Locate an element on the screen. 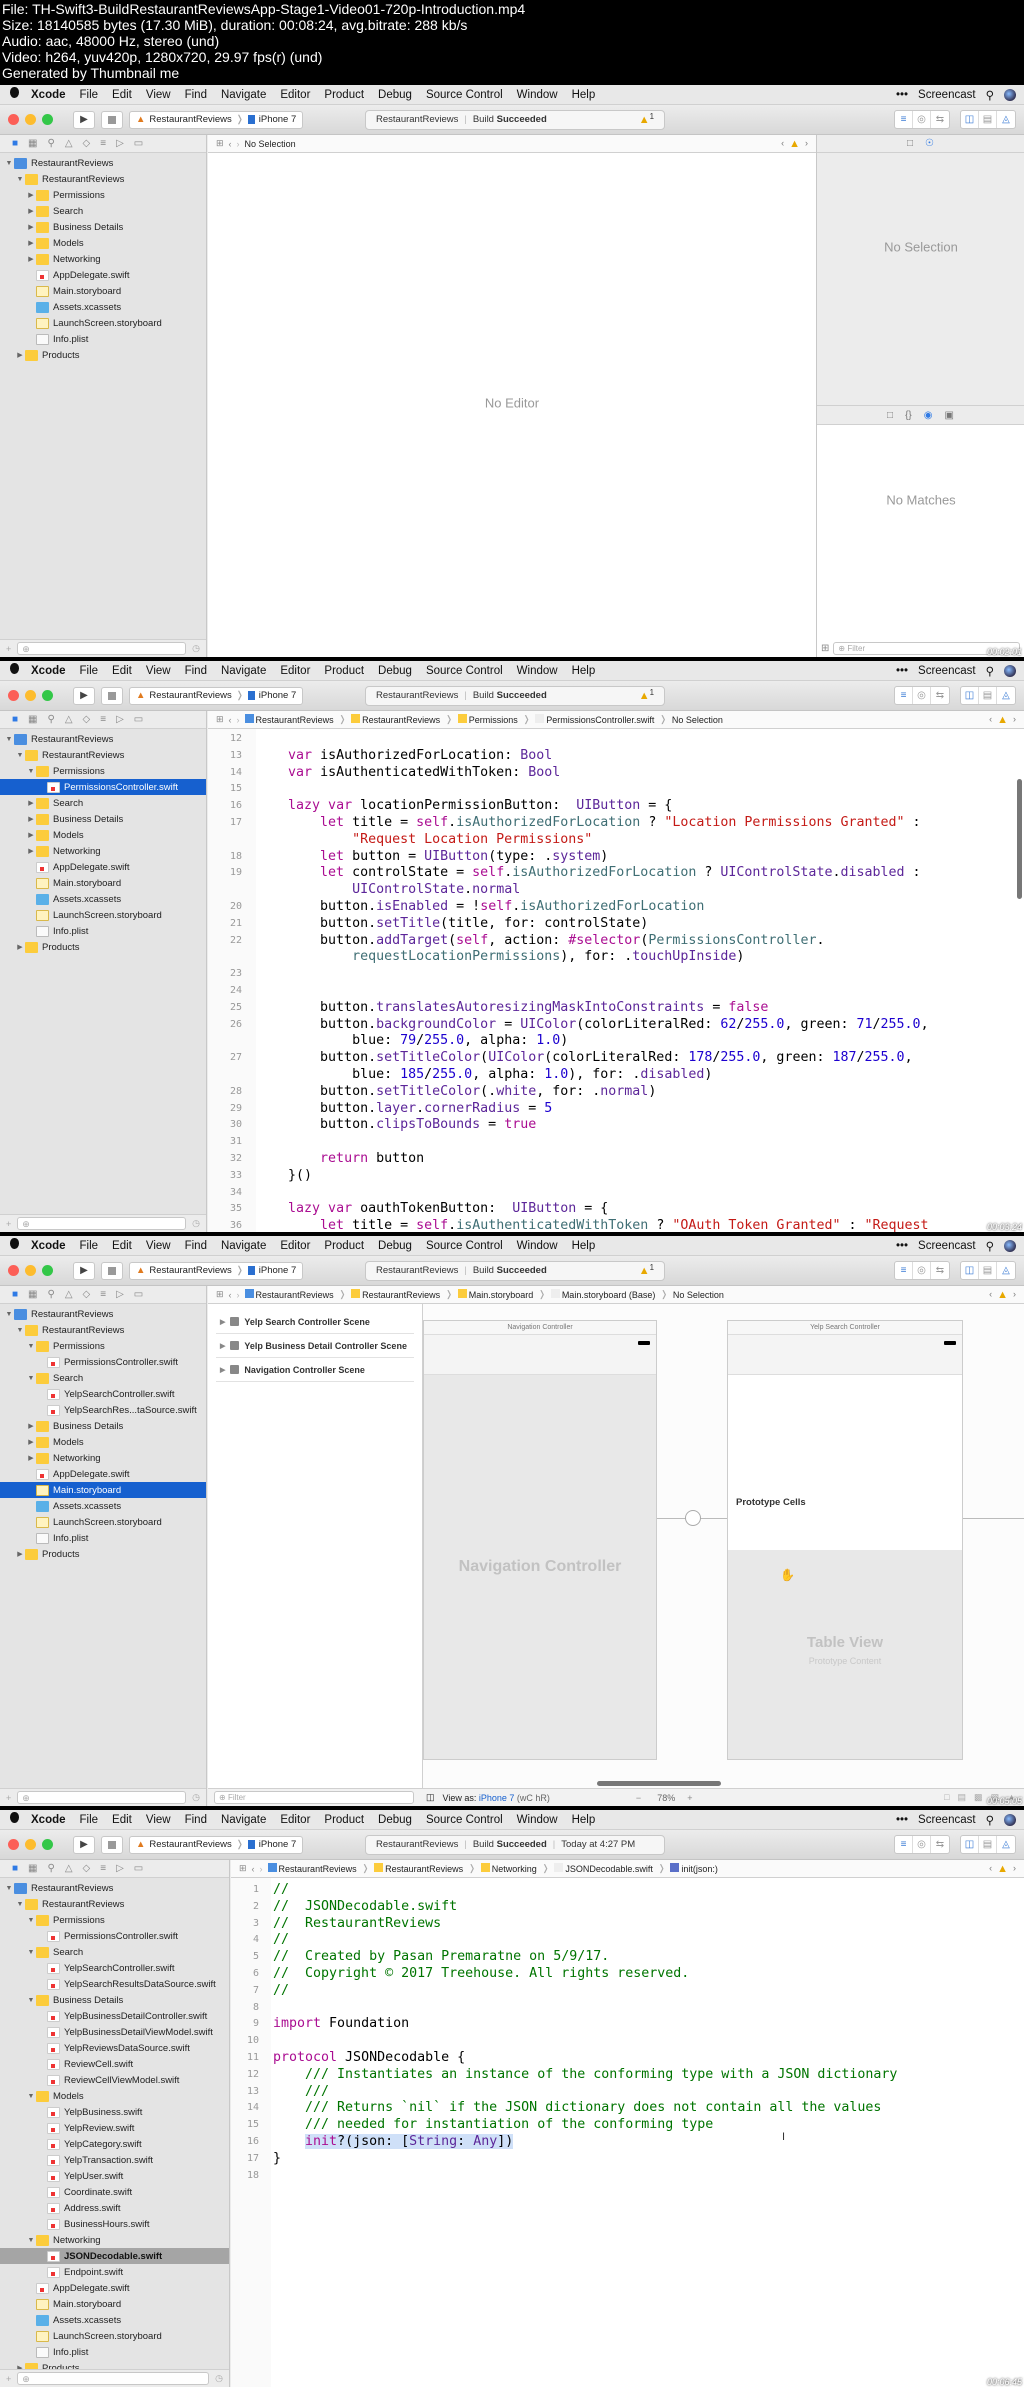 Image resolution: width=1024 pixels, height=2387 pixels. menu-item-window: Window is located at coordinates (537, 95).